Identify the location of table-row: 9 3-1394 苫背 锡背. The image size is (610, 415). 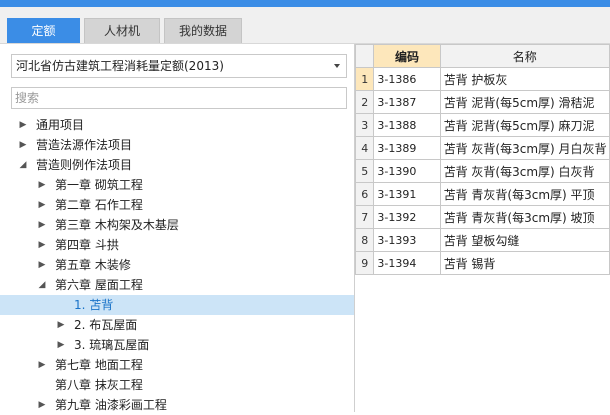
(482, 263).